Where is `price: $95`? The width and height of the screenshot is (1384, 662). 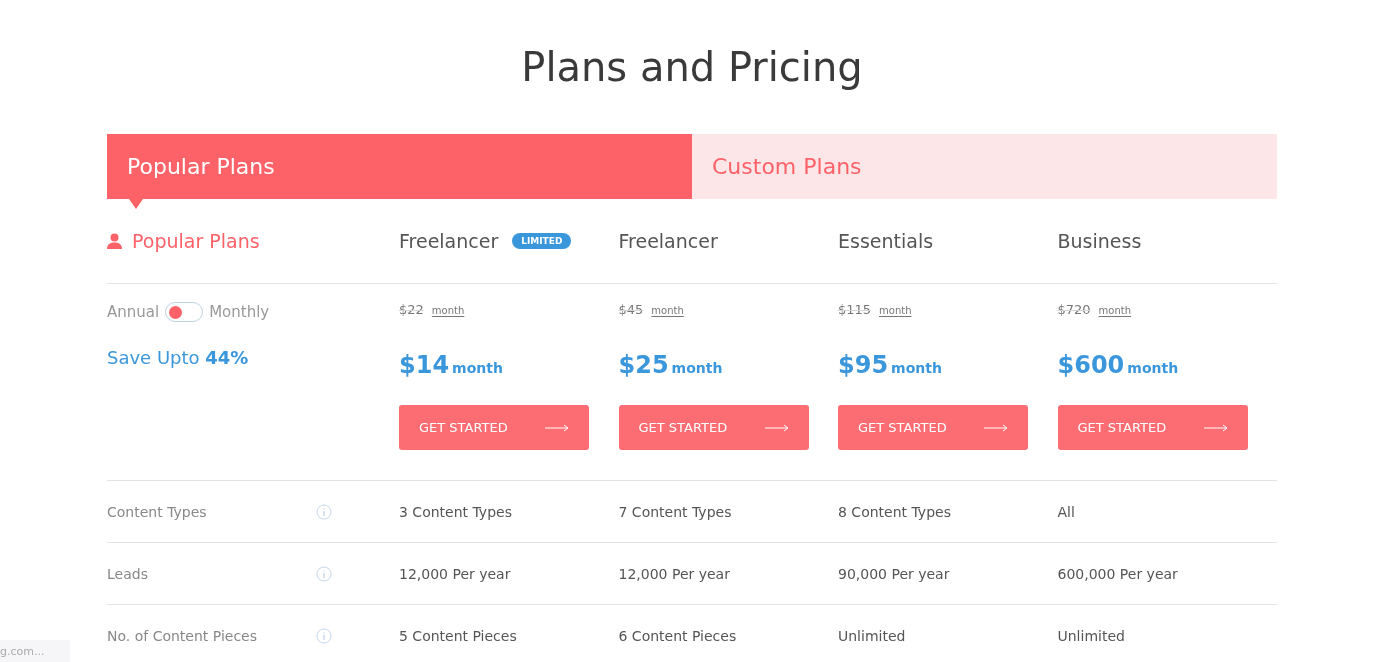
price: $95 is located at coordinates (863, 365).